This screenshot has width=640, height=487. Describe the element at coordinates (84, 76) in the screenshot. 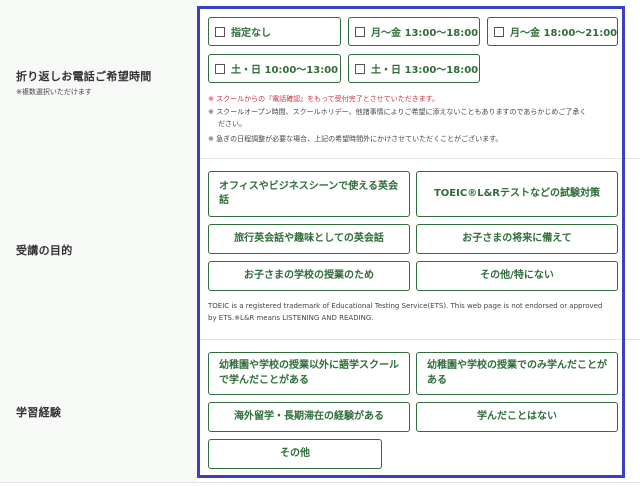

I see `callback-time-label: 折り返しお電話ご希望時間` at that location.